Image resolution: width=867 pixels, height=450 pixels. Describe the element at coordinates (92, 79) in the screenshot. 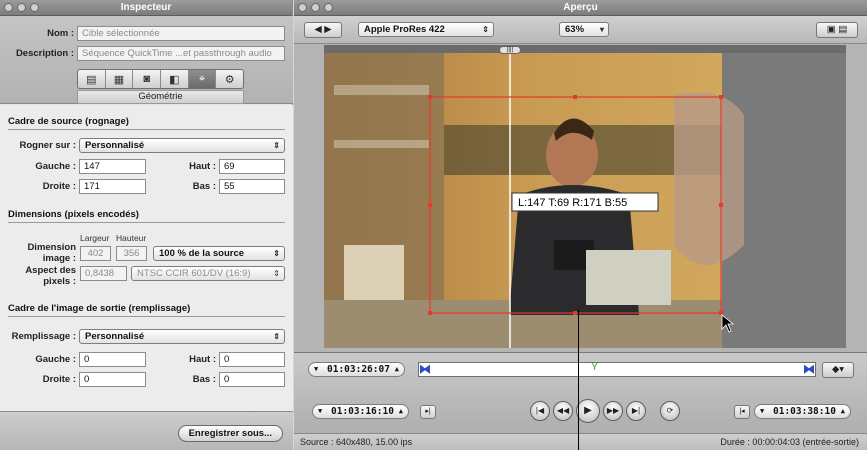

I see `document-icon: ▤` at that location.